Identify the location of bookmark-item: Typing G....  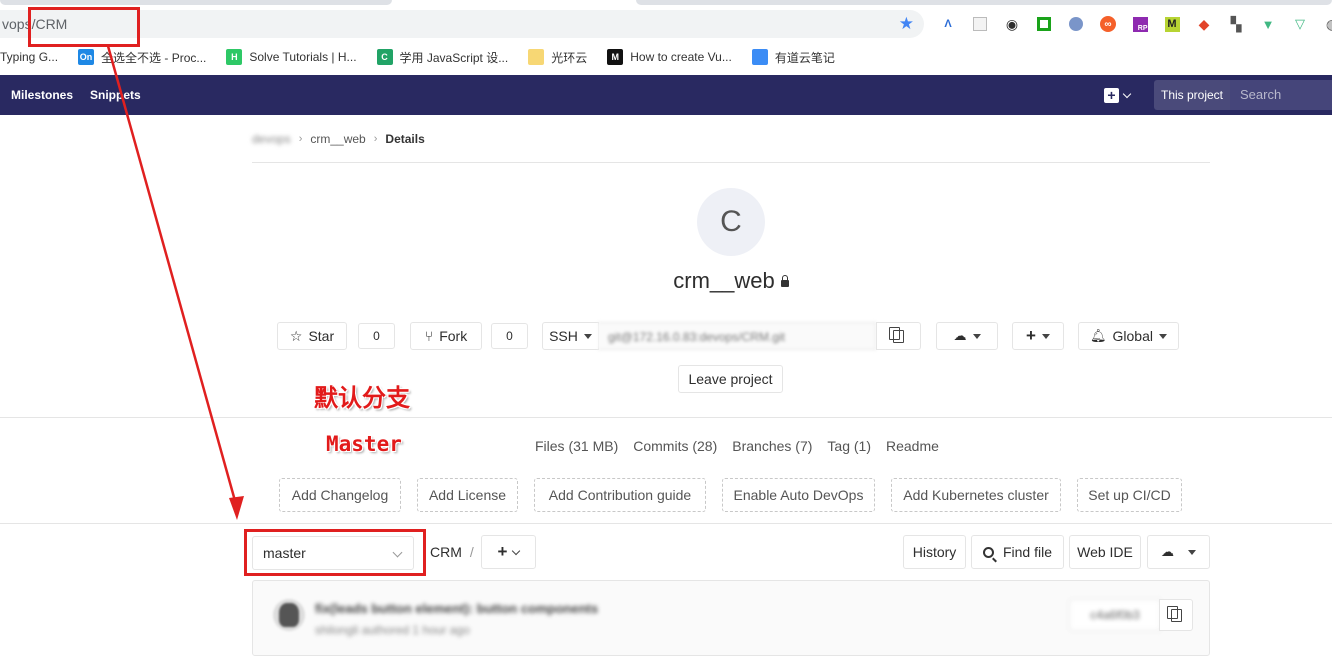
(29, 57).